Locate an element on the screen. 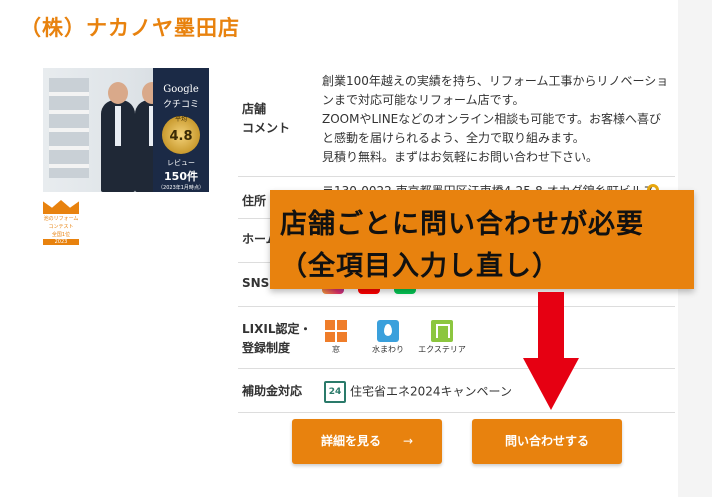  window-icon is located at coordinates (336, 331).